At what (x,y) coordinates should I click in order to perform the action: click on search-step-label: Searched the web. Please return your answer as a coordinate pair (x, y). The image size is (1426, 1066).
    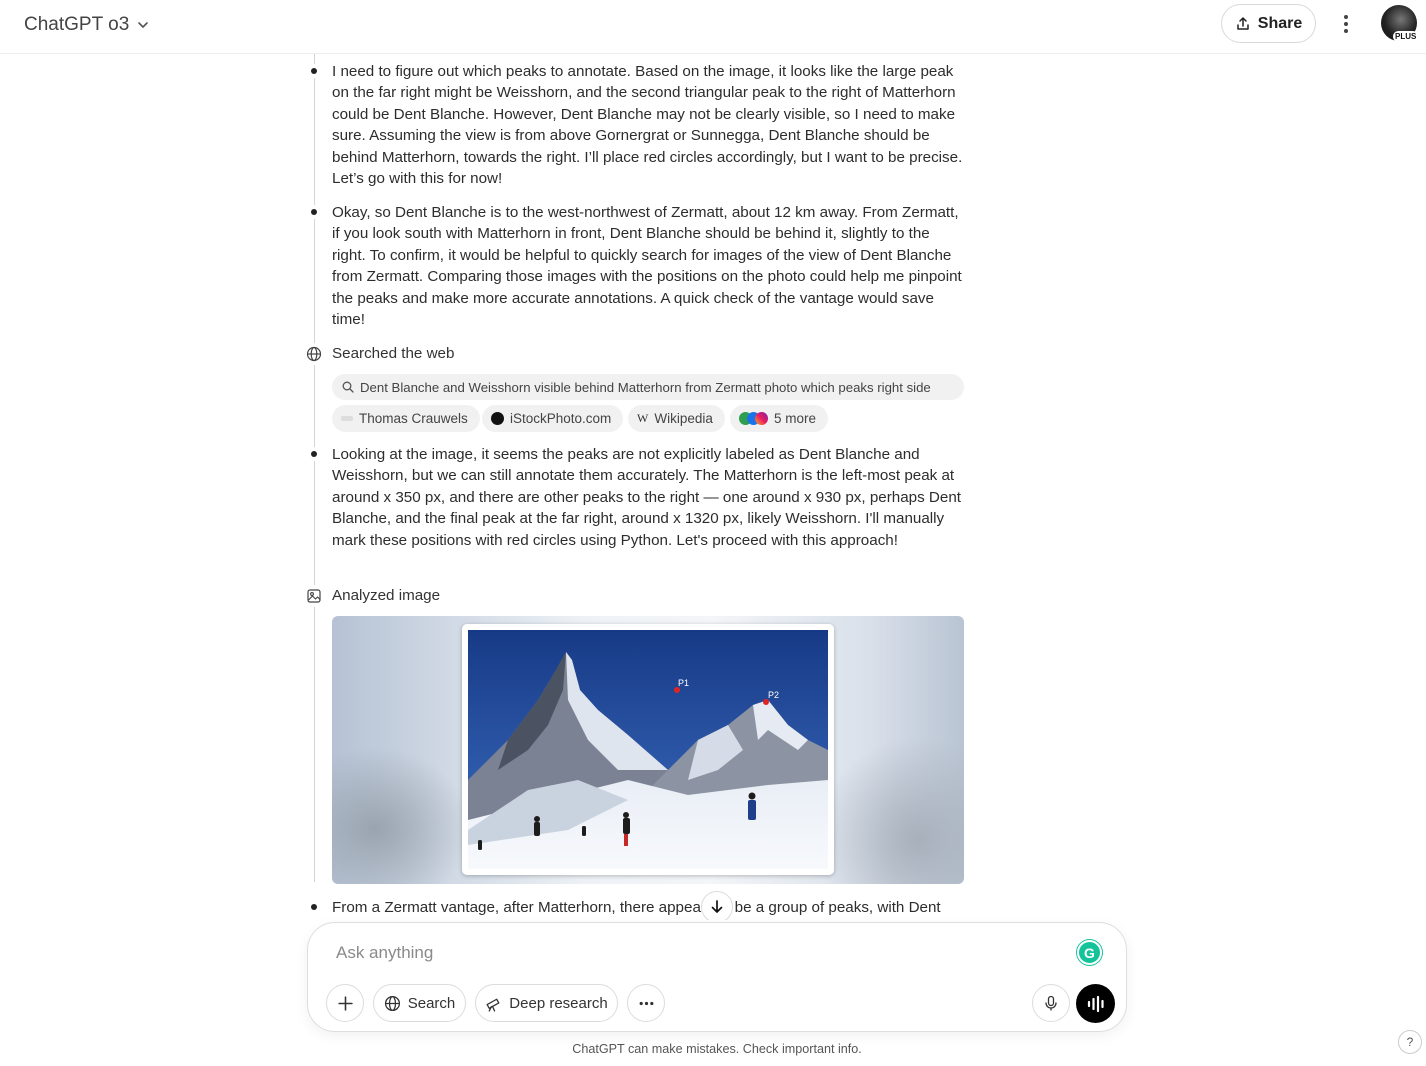
    Looking at the image, I should click on (393, 354).